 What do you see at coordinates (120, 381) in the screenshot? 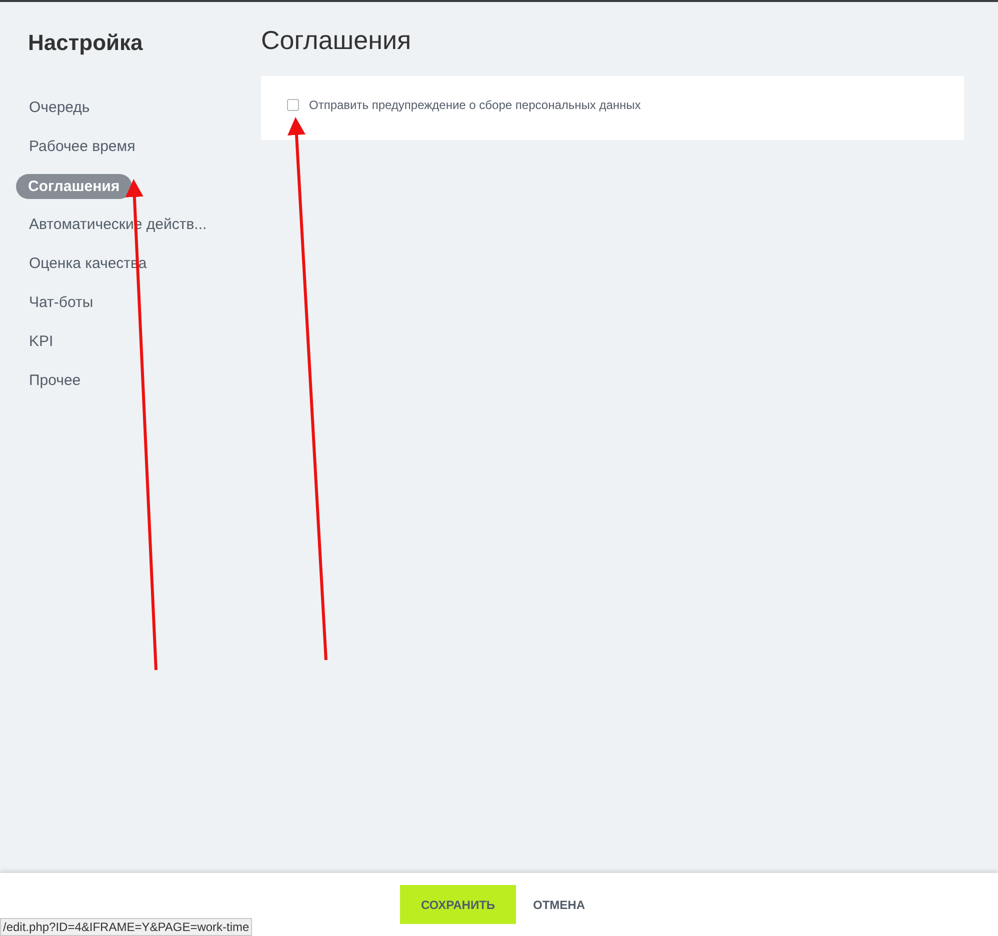
I see `sidebar-item: Прочее` at bounding box center [120, 381].